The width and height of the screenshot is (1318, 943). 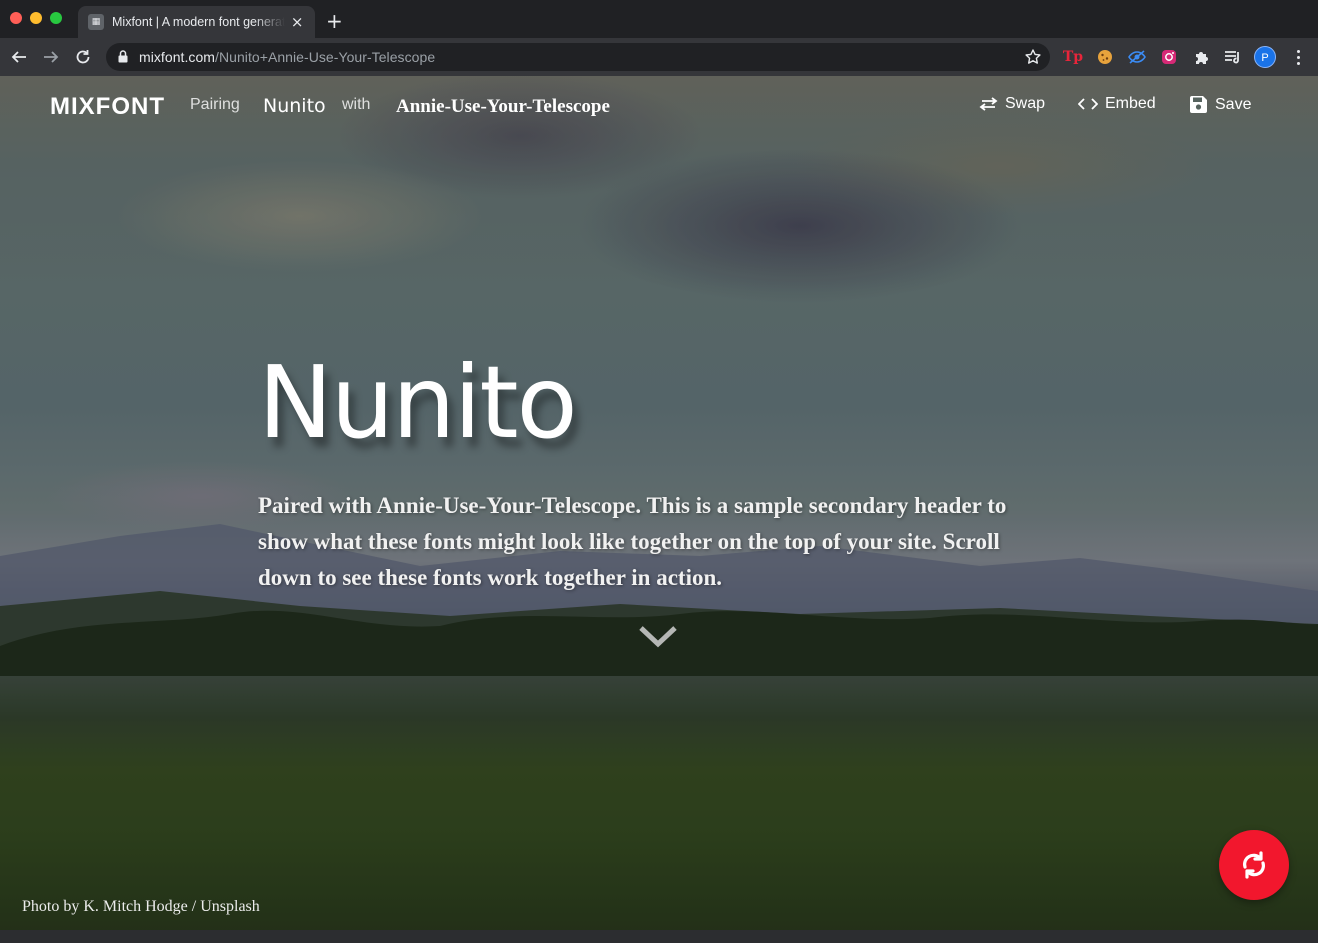 What do you see at coordinates (56, 18) in the screenshot?
I see `maximize-window-button` at bounding box center [56, 18].